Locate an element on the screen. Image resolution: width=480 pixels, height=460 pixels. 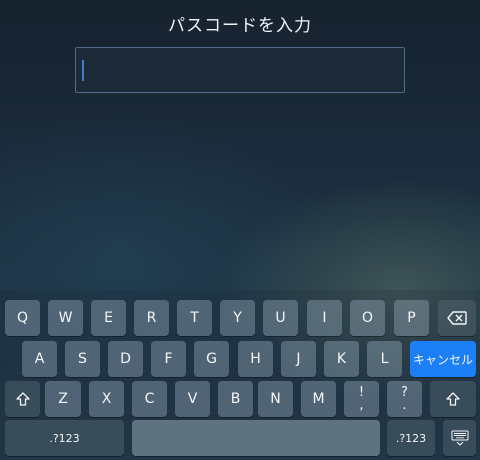
text-caret is located at coordinates (83, 70).